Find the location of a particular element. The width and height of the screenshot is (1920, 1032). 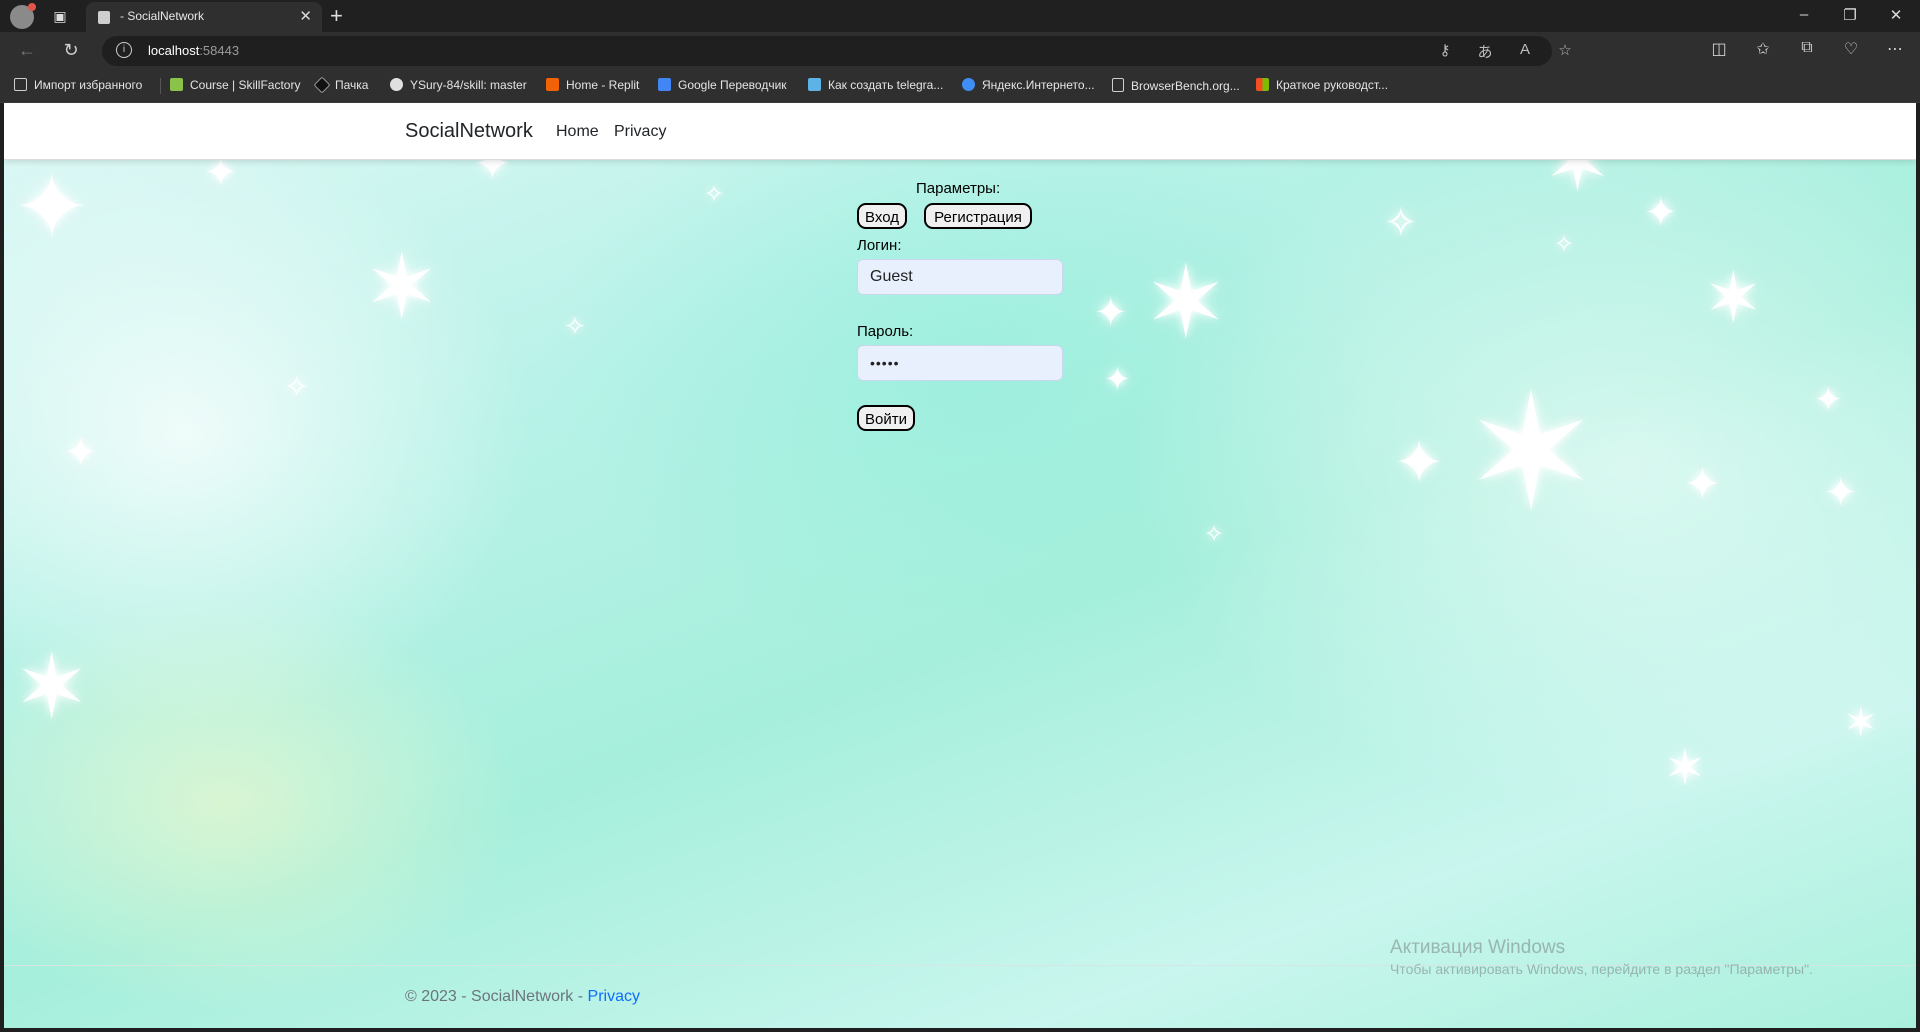

minimize-icon: – is located at coordinates (1804, 14).